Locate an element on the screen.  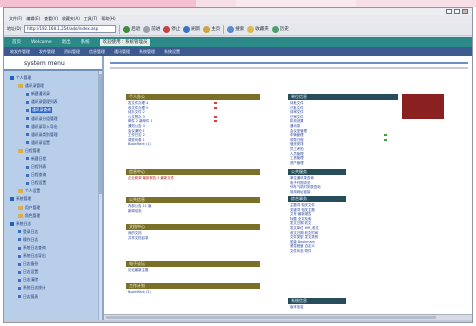
sidebar-tree-item: 登录日志 is located at coordinates (53, 232).